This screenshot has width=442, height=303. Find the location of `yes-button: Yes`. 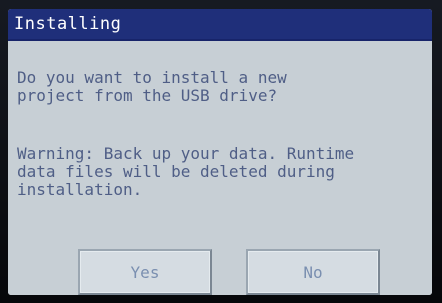

yes-button: Yes is located at coordinates (145, 272).